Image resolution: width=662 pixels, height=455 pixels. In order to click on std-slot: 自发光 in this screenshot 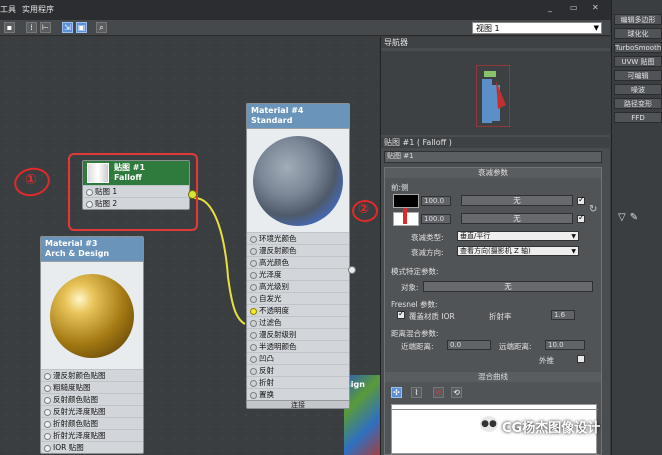, I will do `click(298, 298)`.